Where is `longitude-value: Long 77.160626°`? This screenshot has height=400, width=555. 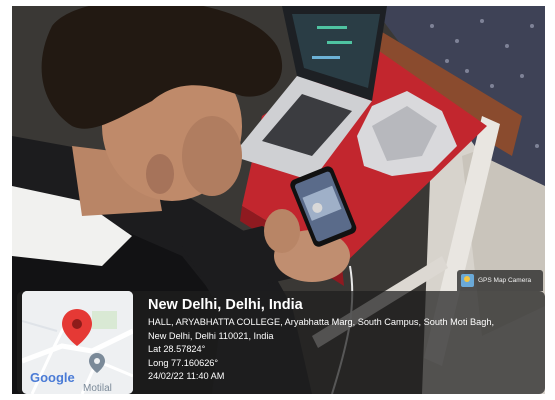
longitude-value: Long 77.160626° is located at coordinates (183, 362).